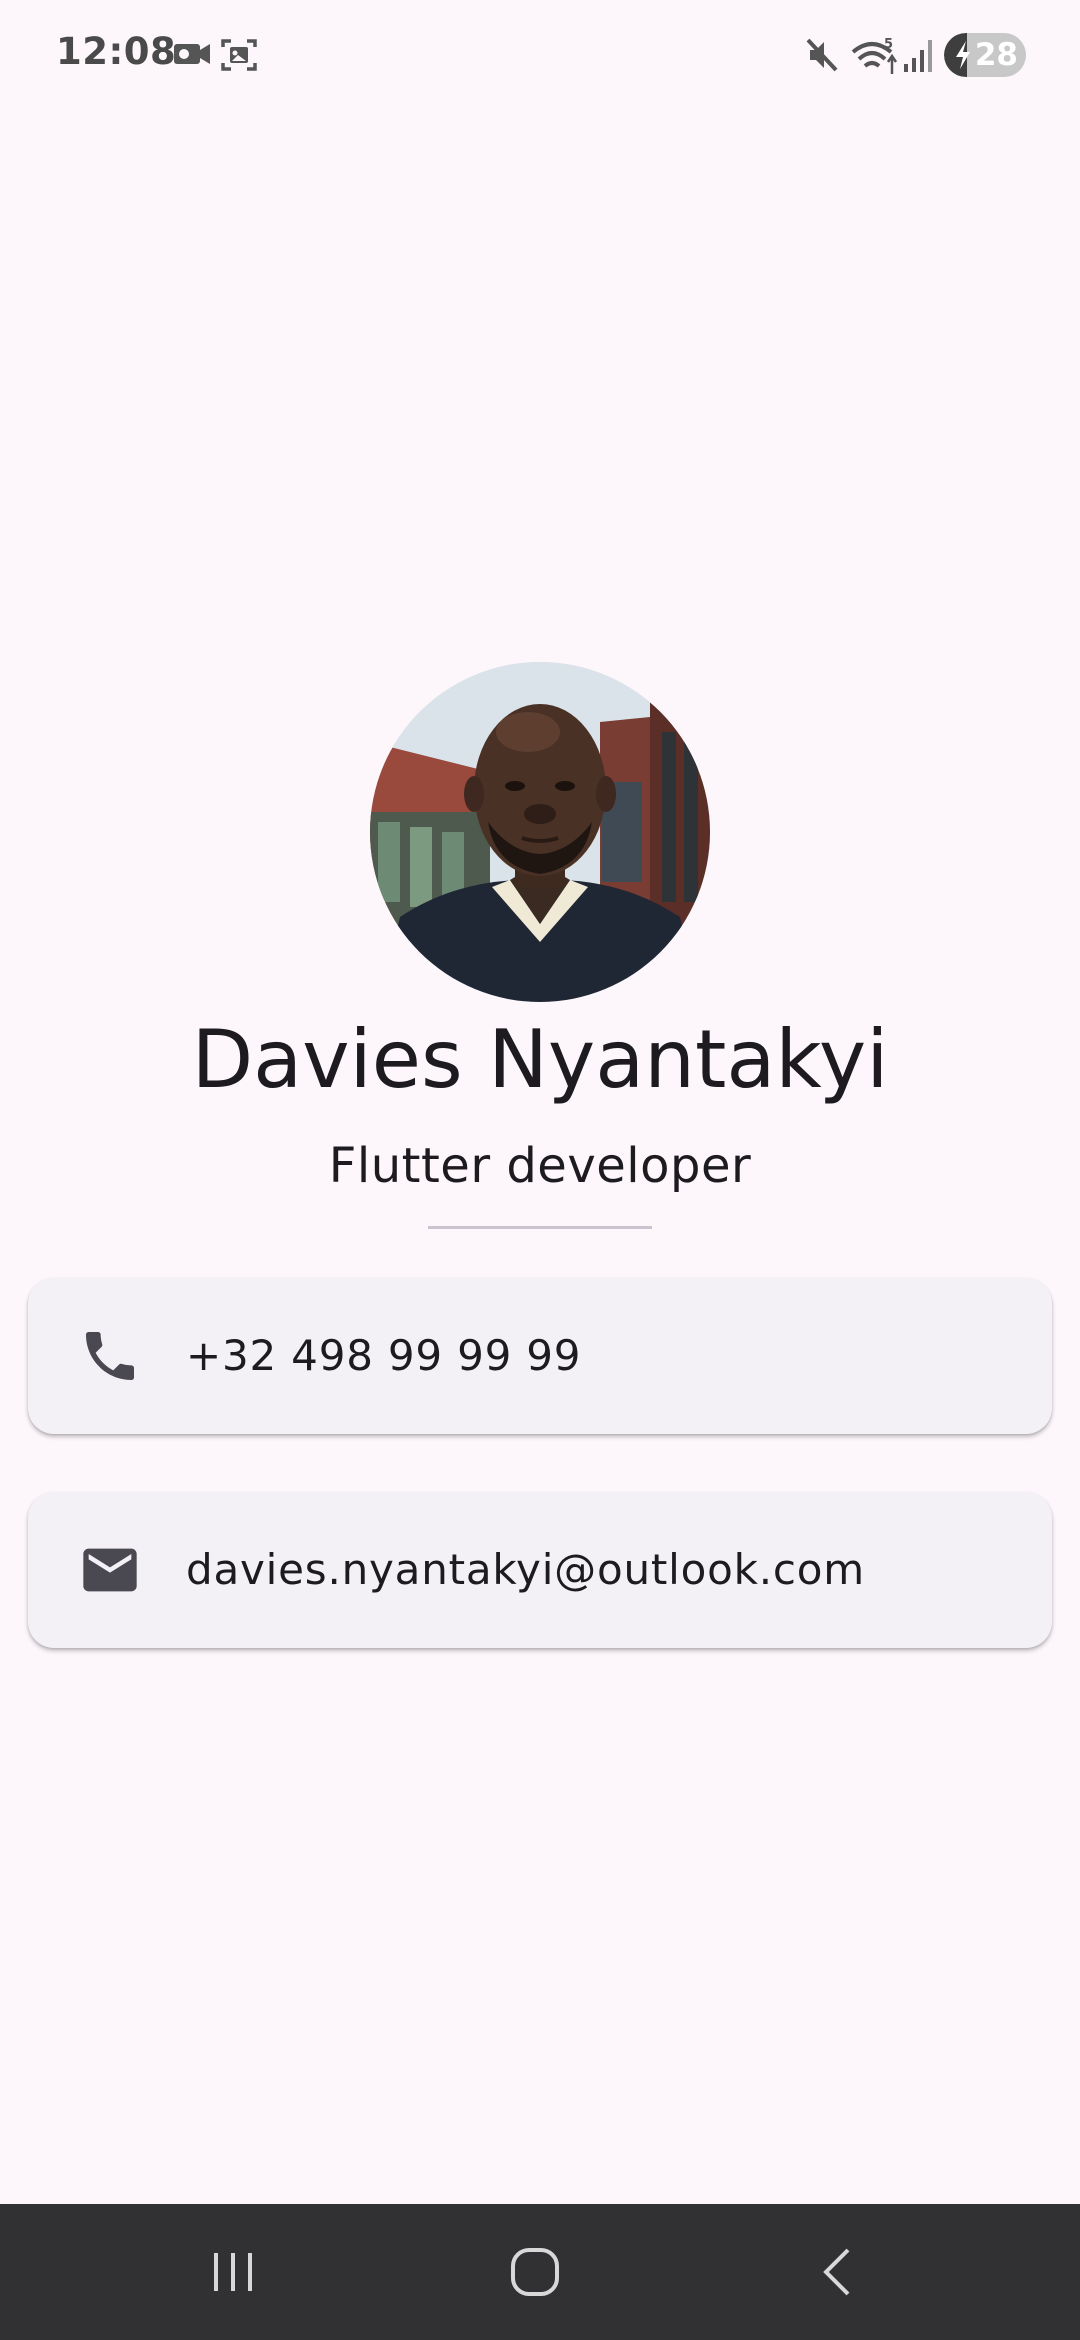 This screenshot has width=1080, height=2340. Describe the element at coordinates (888, 44) in the screenshot. I see `svg-text: 5` at that location.